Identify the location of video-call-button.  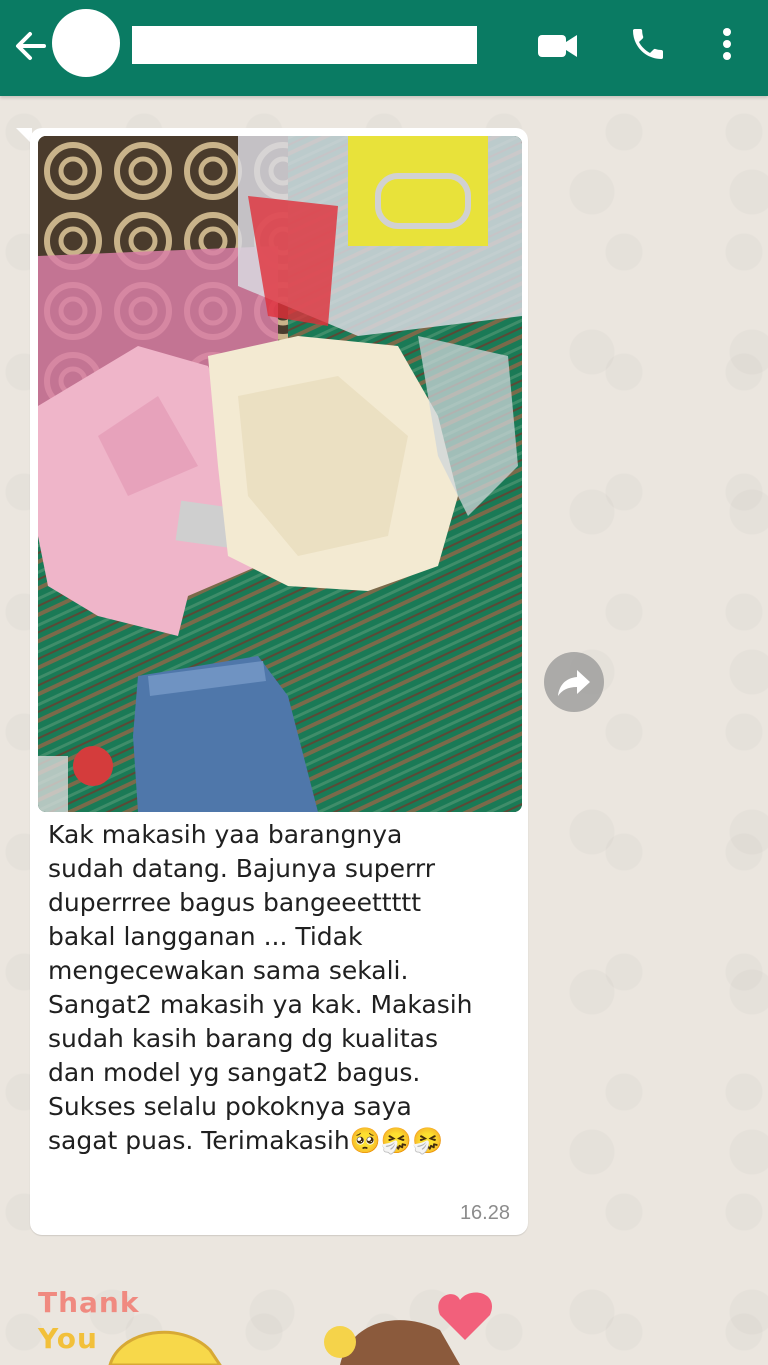
(558, 45).